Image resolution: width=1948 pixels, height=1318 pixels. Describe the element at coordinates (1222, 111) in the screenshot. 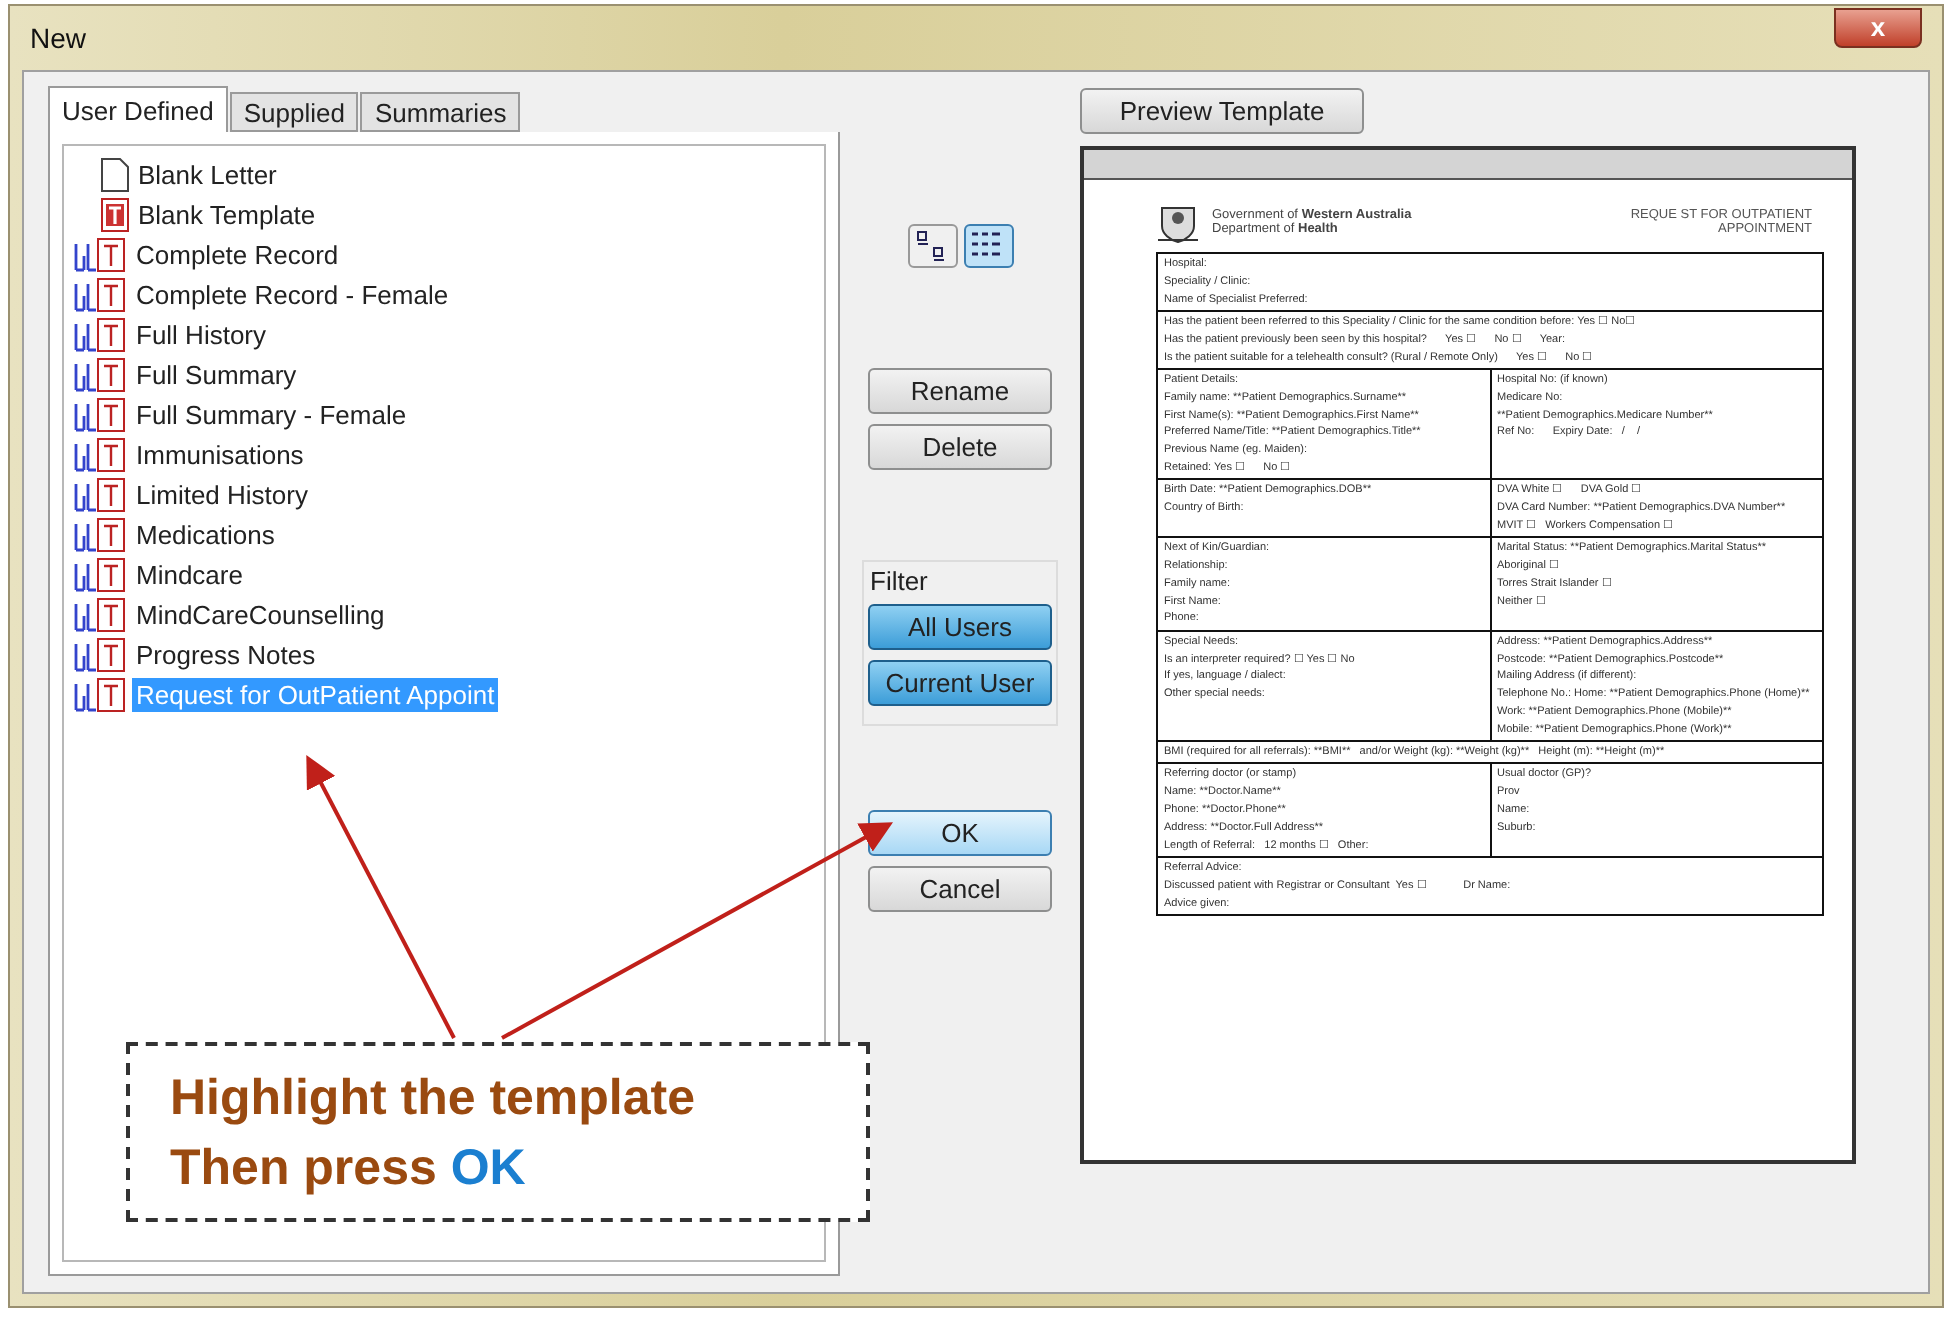

I see `preview-template-button: Preview Template` at that location.